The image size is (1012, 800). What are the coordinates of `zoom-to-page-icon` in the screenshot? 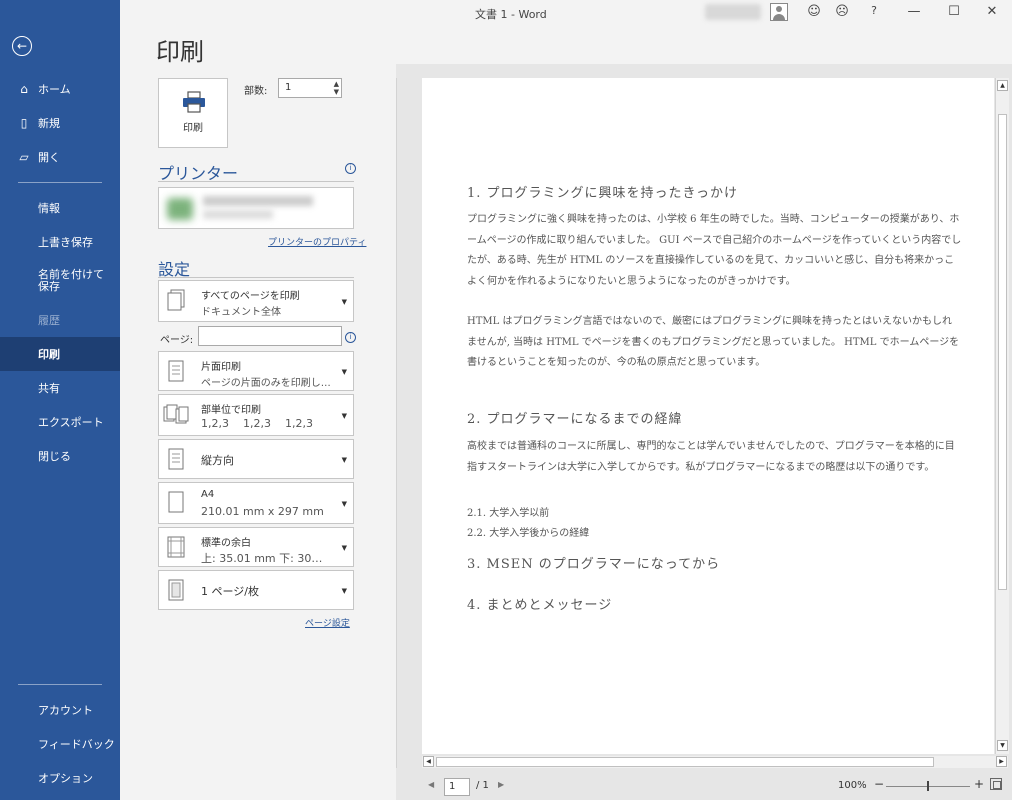 It's located at (996, 784).